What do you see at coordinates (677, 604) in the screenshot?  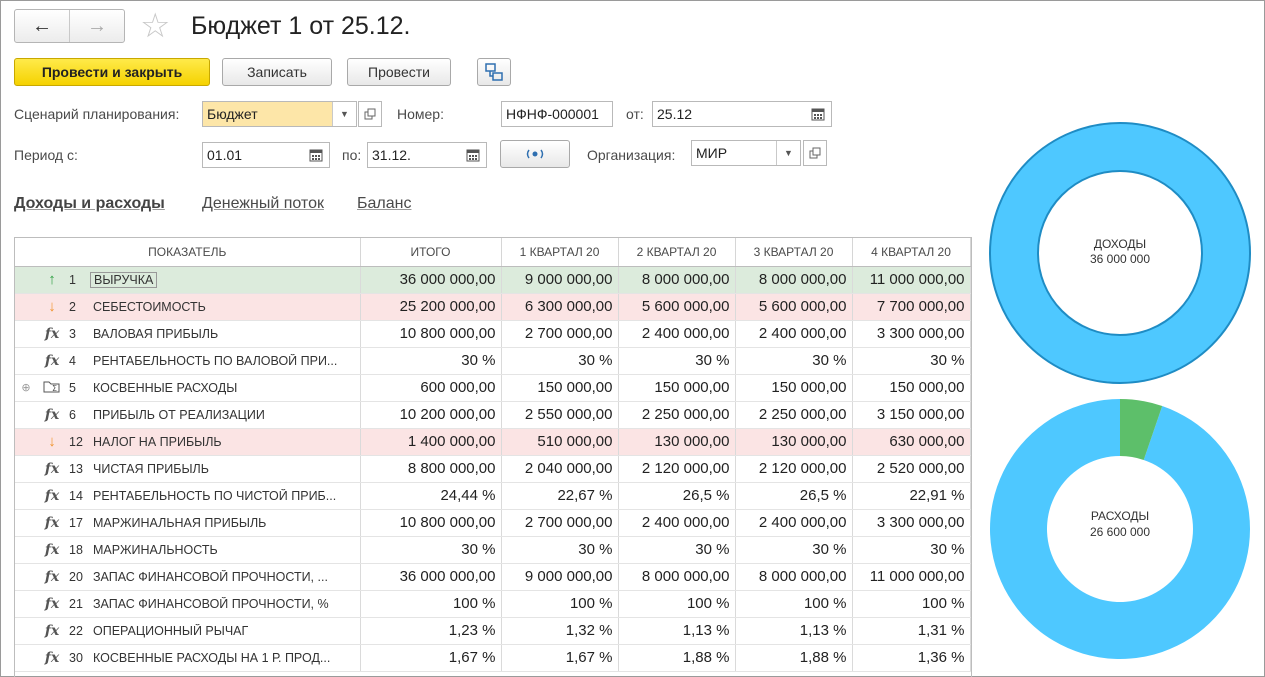 I see `q2-cell: 100 %` at bounding box center [677, 604].